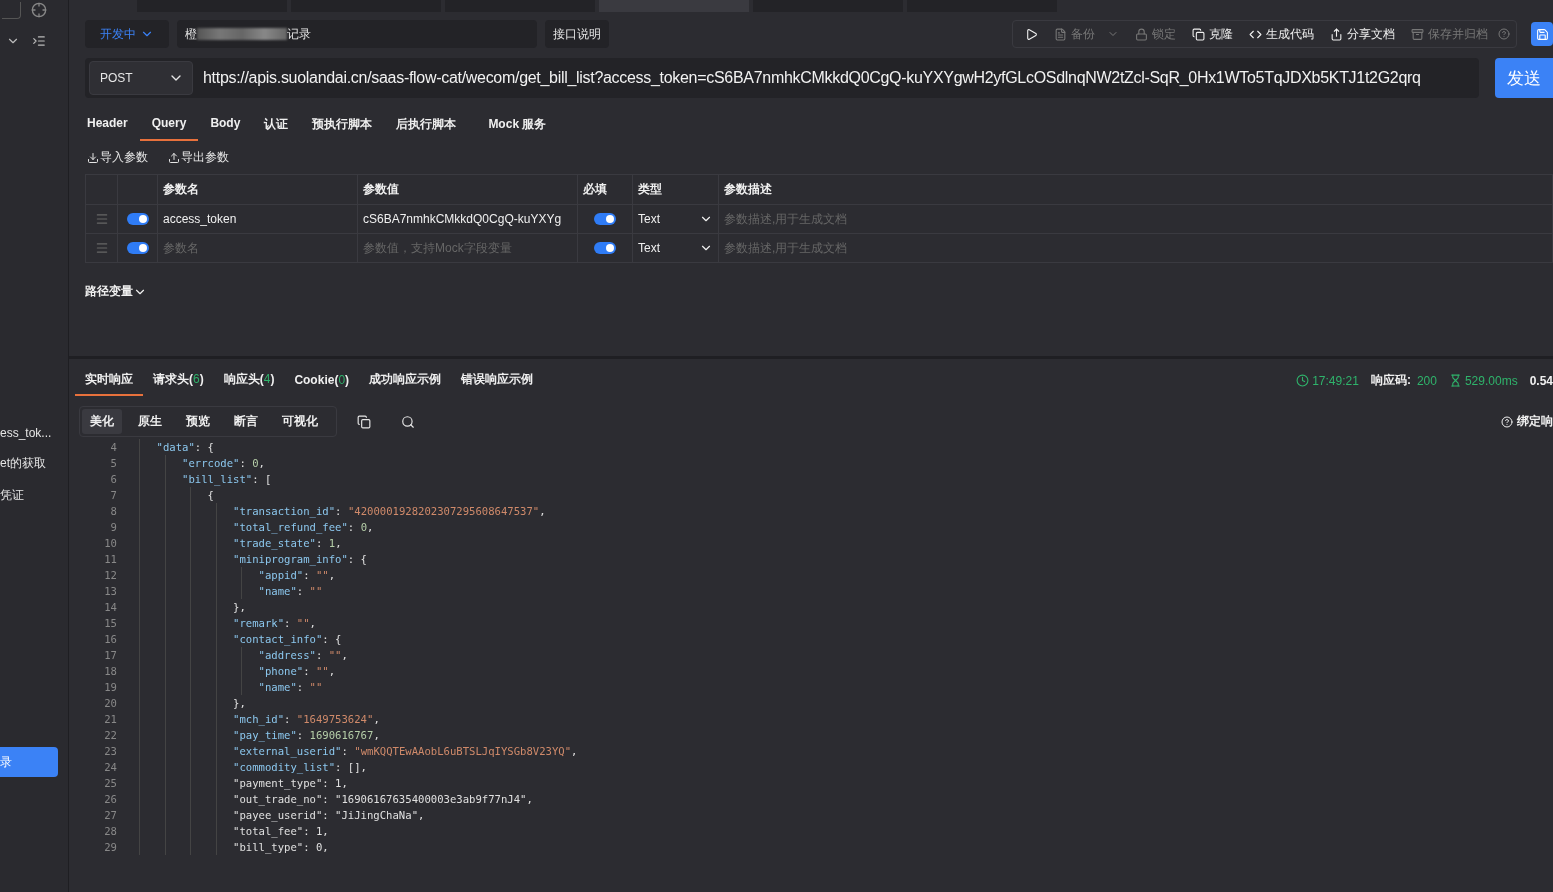  I want to click on response-tab: 请求头(6), so click(178, 380).